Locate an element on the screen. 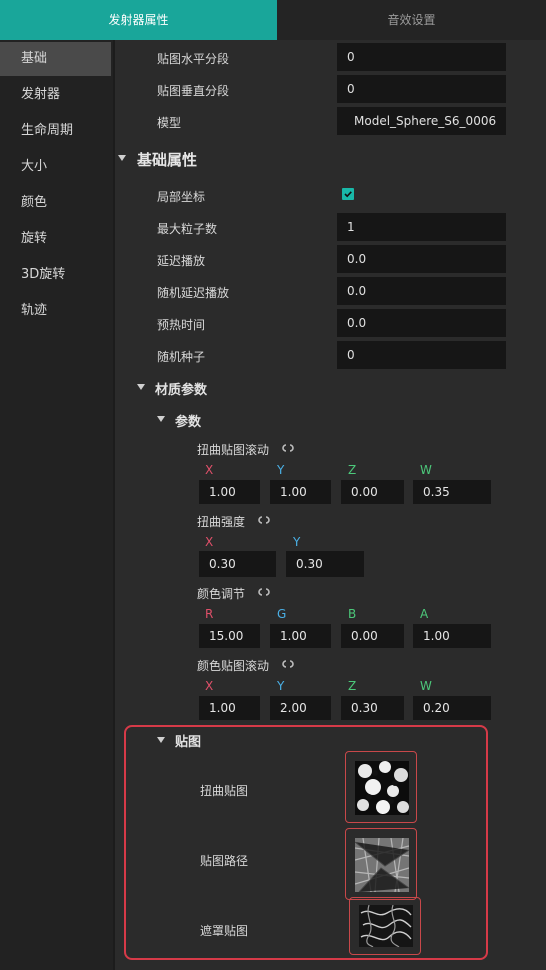  mask-texture-thumbnail is located at coordinates (386, 926).